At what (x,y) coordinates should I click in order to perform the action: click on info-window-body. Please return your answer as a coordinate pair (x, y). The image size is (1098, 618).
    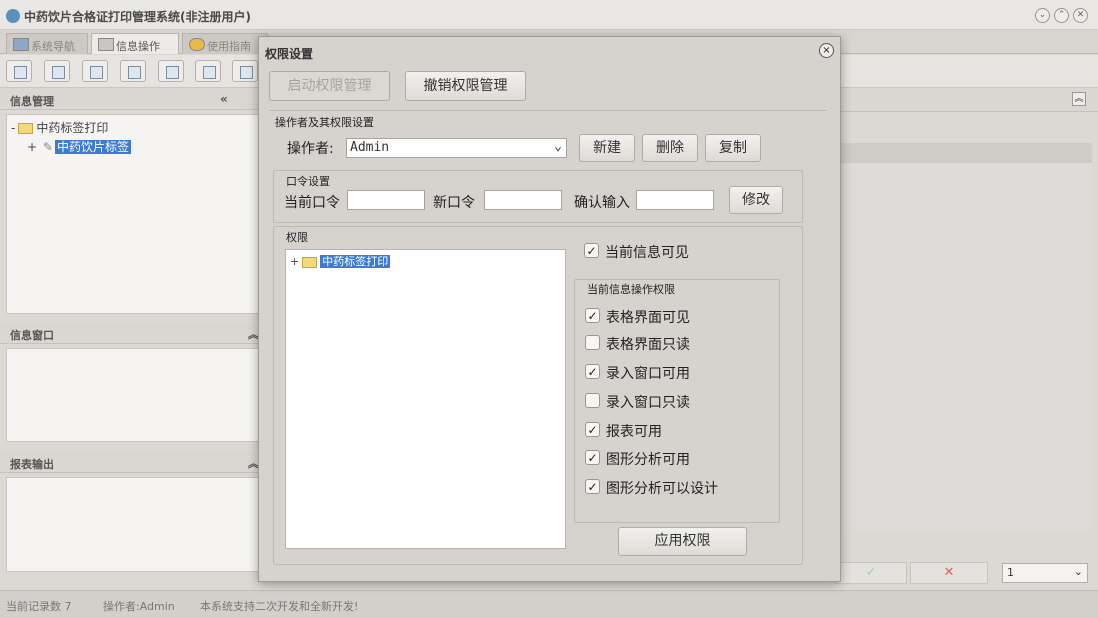
    Looking at the image, I should click on (134, 395).